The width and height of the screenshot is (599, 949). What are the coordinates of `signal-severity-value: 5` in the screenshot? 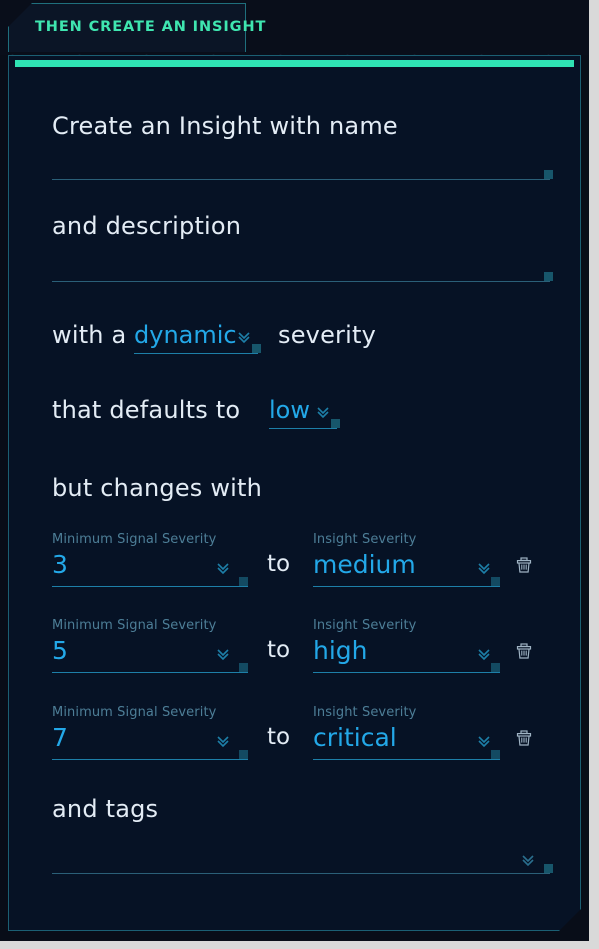 It's located at (60, 650).